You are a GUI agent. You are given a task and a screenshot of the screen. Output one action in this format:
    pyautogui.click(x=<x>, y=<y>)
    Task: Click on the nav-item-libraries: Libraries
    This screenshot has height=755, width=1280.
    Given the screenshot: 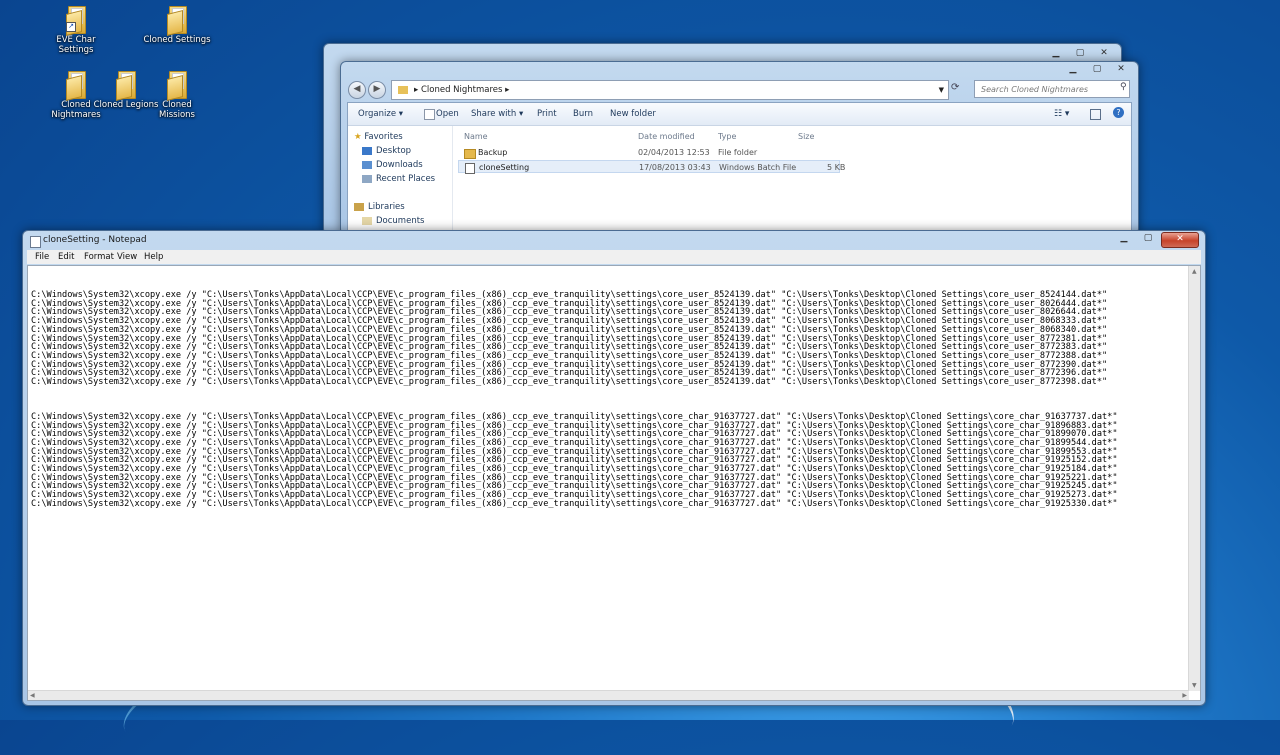 What is the action you would take?
    pyautogui.click(x=379, y=207)
    